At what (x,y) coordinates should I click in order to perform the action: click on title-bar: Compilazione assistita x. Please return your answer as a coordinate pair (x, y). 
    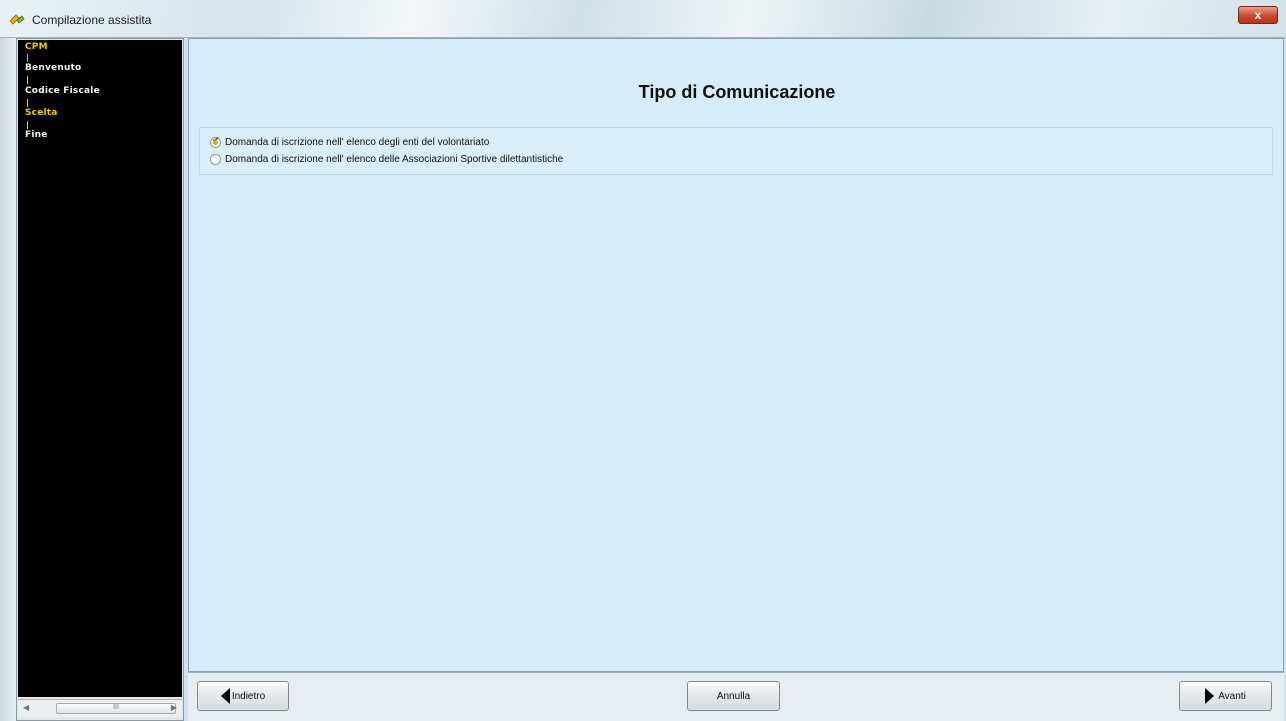
    Looking at the image, I should click on (643, 19).